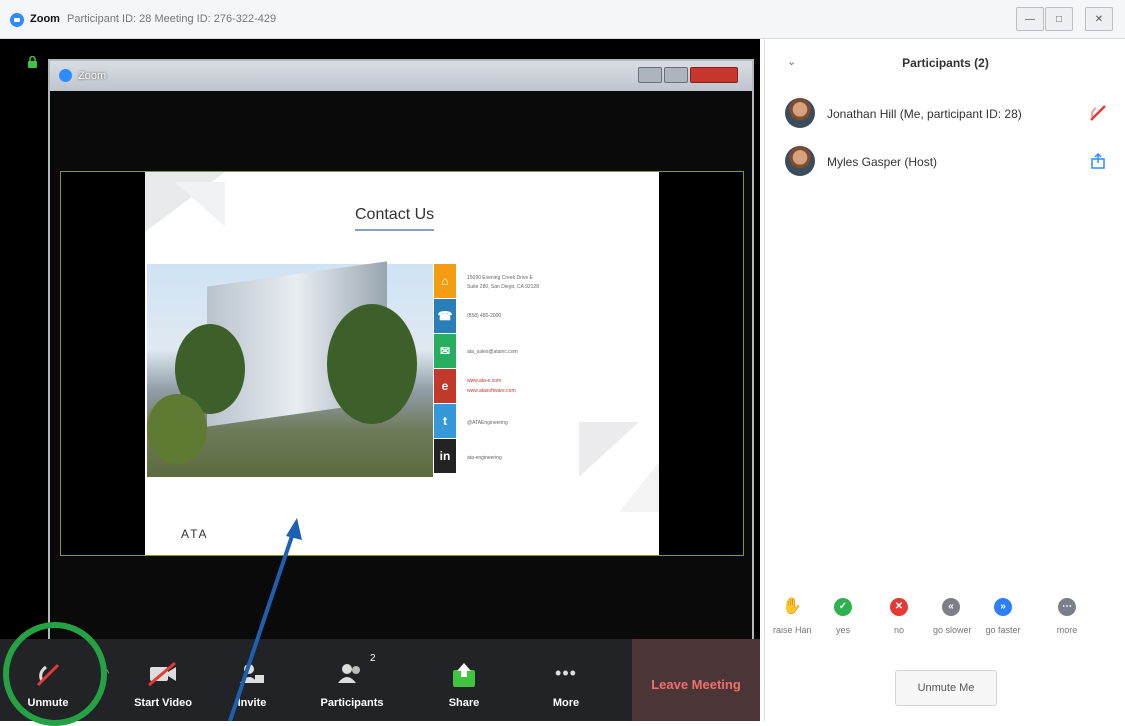 The image size is (1125, 726). What do you see at coordinates (484, 381) in the screenshot?
I see `website-link: www.ata-e.com` at bounding box center [484, 381].